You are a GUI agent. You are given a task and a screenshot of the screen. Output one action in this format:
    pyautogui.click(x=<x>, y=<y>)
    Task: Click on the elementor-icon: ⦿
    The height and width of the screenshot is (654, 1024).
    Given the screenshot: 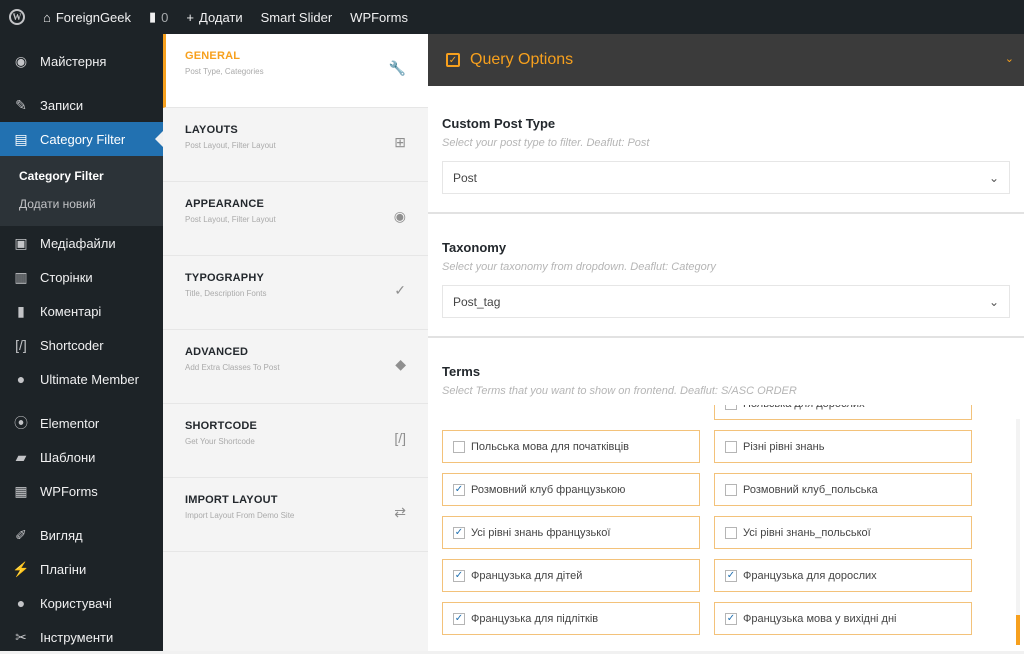 What is the action you would take?
    pyautogui.click(x=21, y=423)
    